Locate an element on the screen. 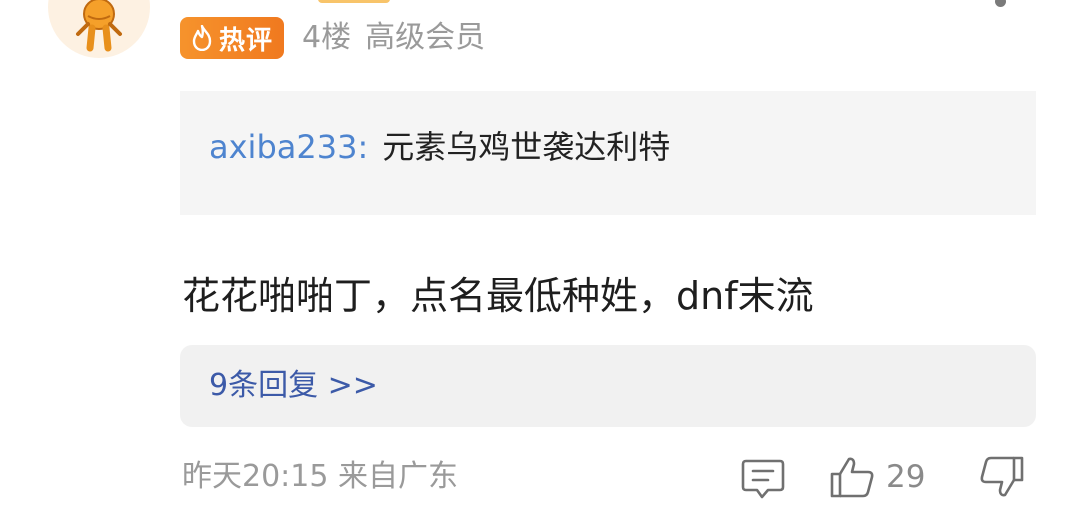  comment-meta: 4楼 高级会员 is located at coordinates (393, 38).